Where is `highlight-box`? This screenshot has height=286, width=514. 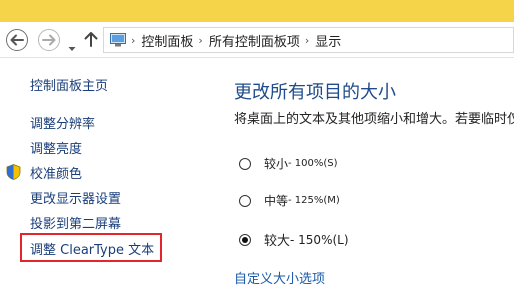
highlight-box is located at coordinates (91, 247).